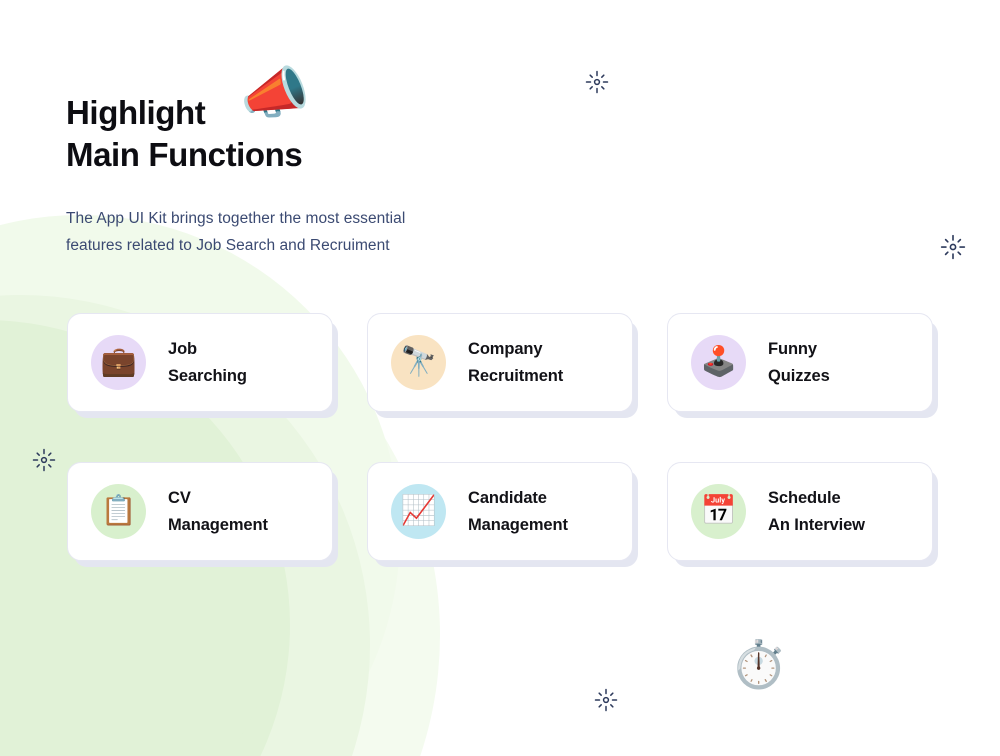  What do you see at coordinates (275, 92) in the screenshot?
I see `megaphone-icon: 📣` at bounding box center [275, 92].